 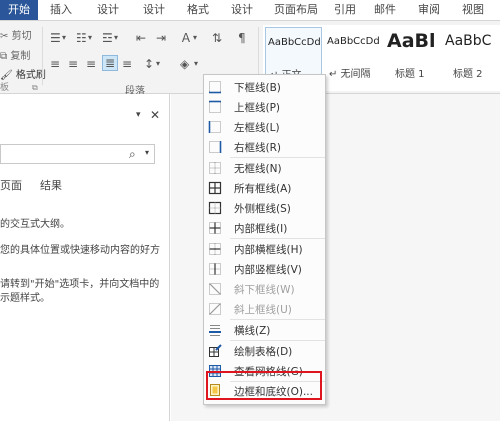 What do you see at coordinates (473, 10) in the screenshot?
I see `tab-view: 视图` at bounding box center [473, 10].